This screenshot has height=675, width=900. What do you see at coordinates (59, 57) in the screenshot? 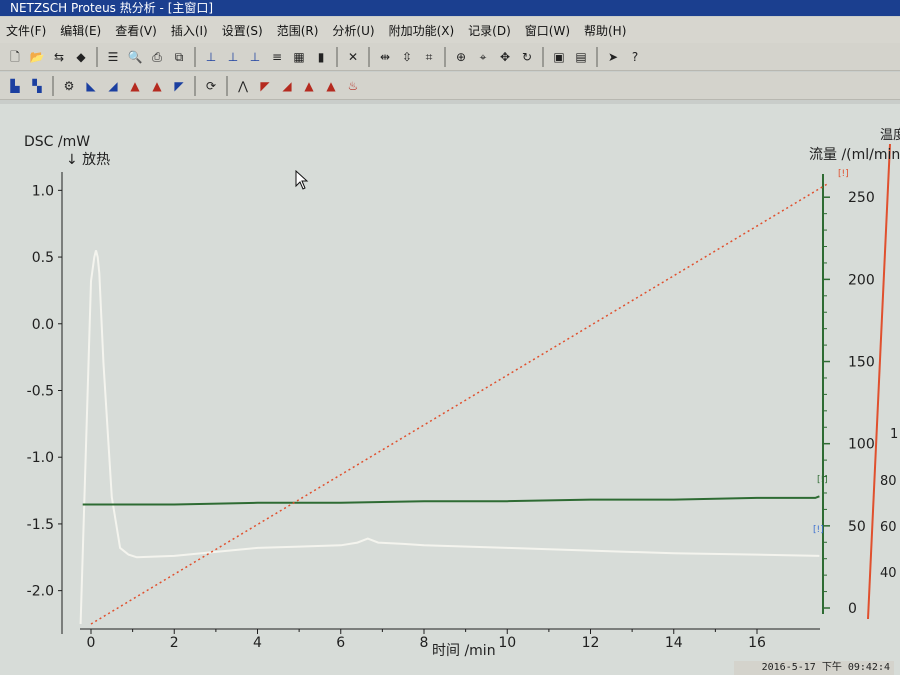
I see `import-icon: ⇆` at bounding box center [59, 57].